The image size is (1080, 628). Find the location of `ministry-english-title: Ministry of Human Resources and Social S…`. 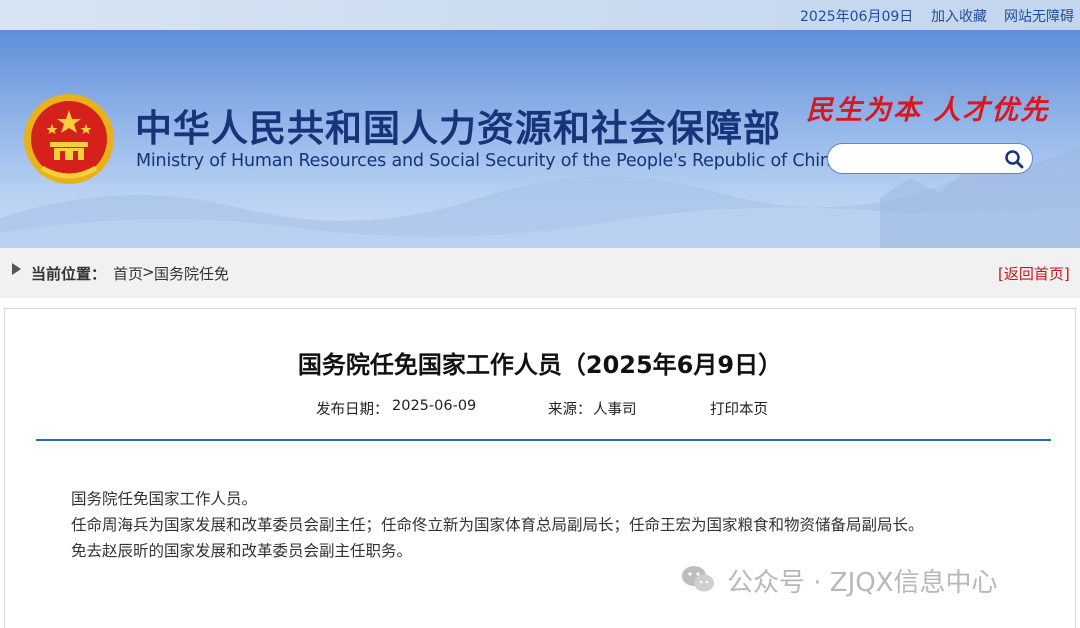

ministry-english-title: Ministry of Human Resources and Social S… is located at coordinates (489, 161).